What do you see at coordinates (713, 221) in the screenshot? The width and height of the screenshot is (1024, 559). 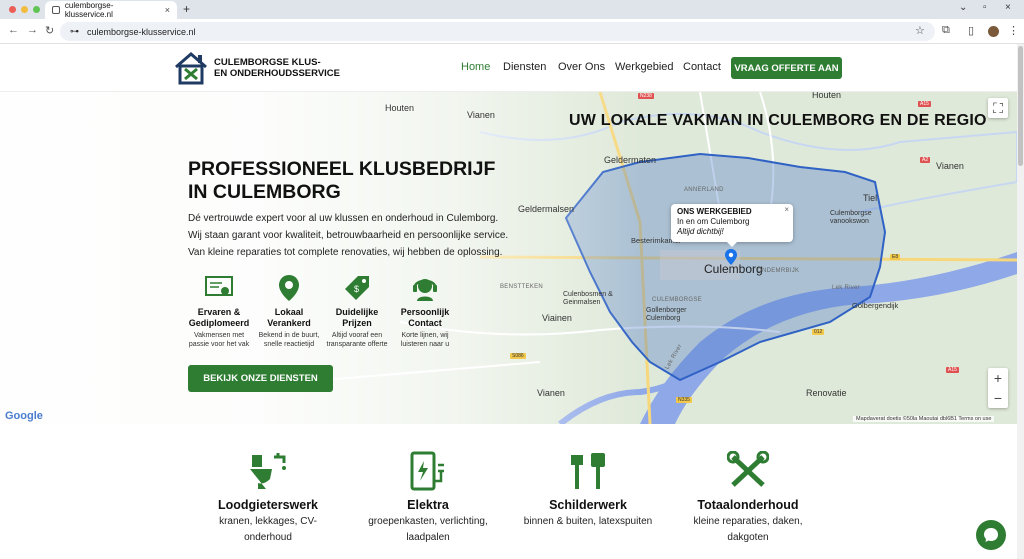 I see `popup-line: In en om Culemborg` at bounding box center [713, 221].